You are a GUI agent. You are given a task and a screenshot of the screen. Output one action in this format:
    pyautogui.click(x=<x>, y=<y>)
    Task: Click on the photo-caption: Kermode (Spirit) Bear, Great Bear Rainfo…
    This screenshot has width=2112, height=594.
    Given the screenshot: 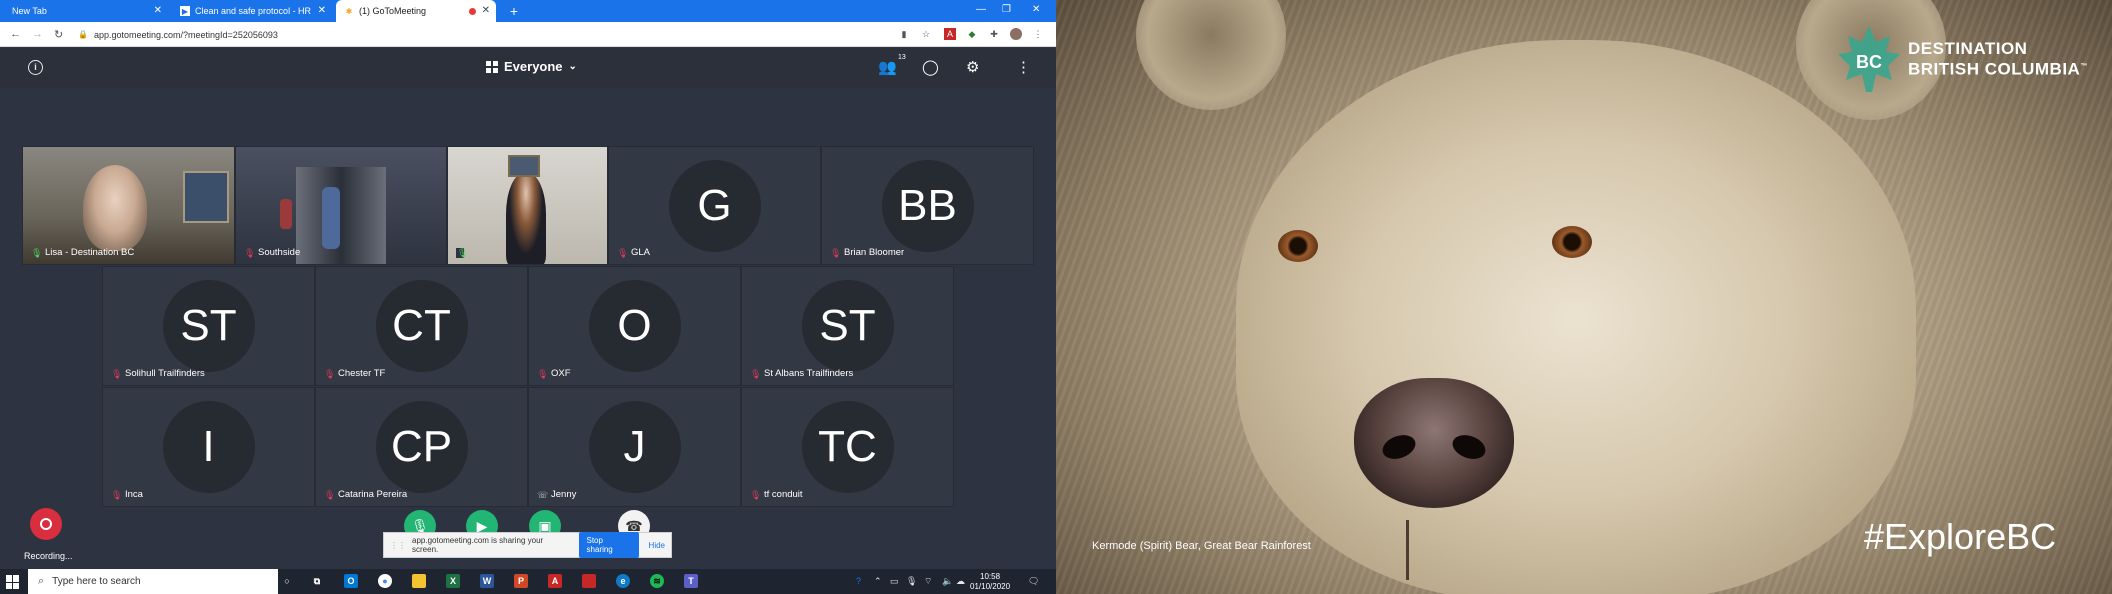 What is the action you would take?
    pyautogui.click(x=1201, y=546)
    